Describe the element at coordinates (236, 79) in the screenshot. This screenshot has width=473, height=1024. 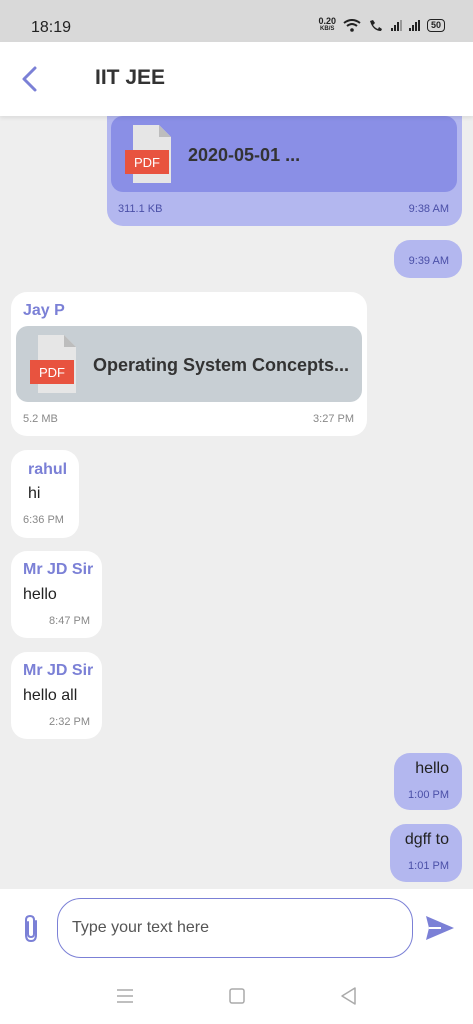
I see `app-bar: IIT JEE` at that location.